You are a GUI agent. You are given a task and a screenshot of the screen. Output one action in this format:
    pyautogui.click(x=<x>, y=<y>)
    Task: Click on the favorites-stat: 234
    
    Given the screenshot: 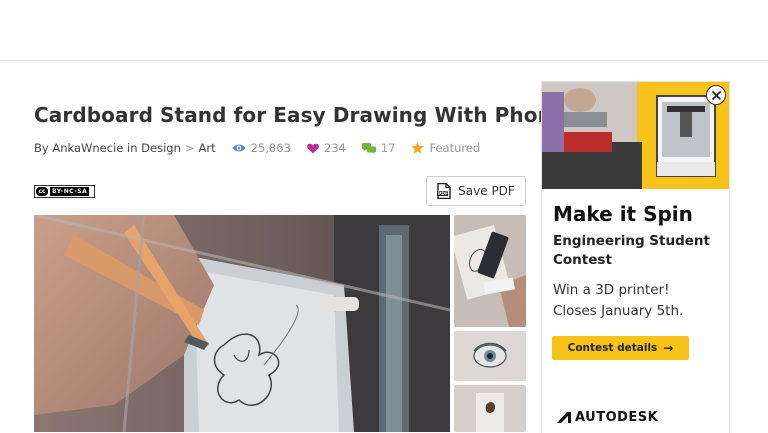 What is the action you would take?
    pyautogui.click(x=326, y=148)
    